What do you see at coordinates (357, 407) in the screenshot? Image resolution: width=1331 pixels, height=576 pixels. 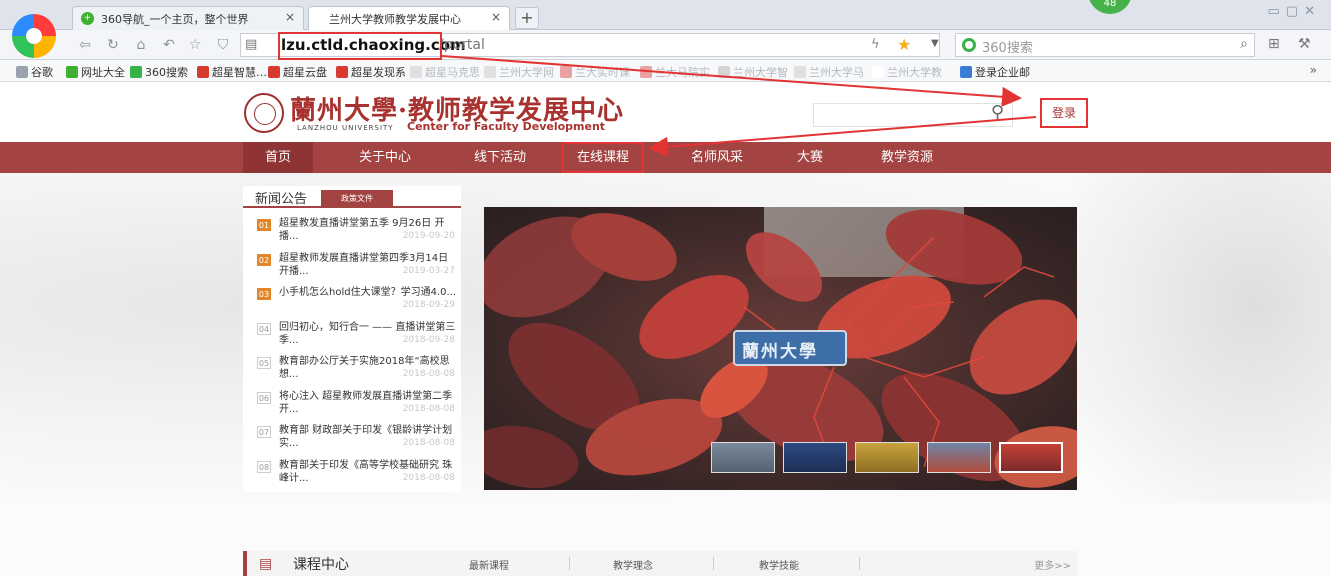 I see `news-list-item: 06 将心注入 超星教师发展直播讲堂第二季开... 2018-08-08` at bounding box center [357, 407].